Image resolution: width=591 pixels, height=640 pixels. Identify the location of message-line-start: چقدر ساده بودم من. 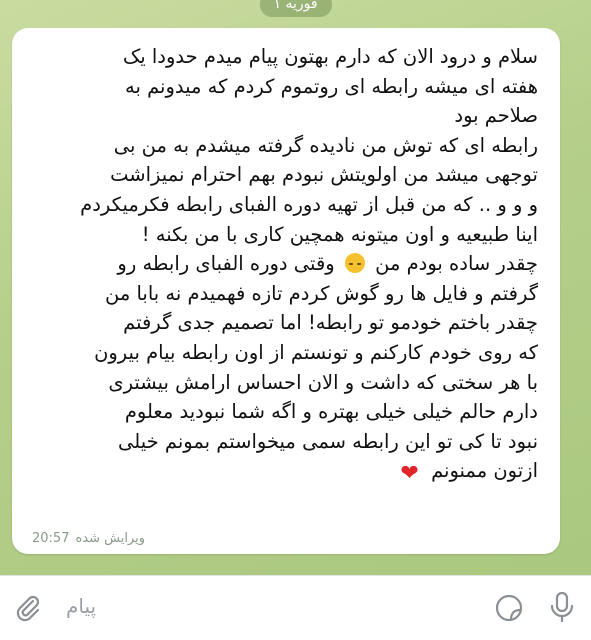
(456, 264).